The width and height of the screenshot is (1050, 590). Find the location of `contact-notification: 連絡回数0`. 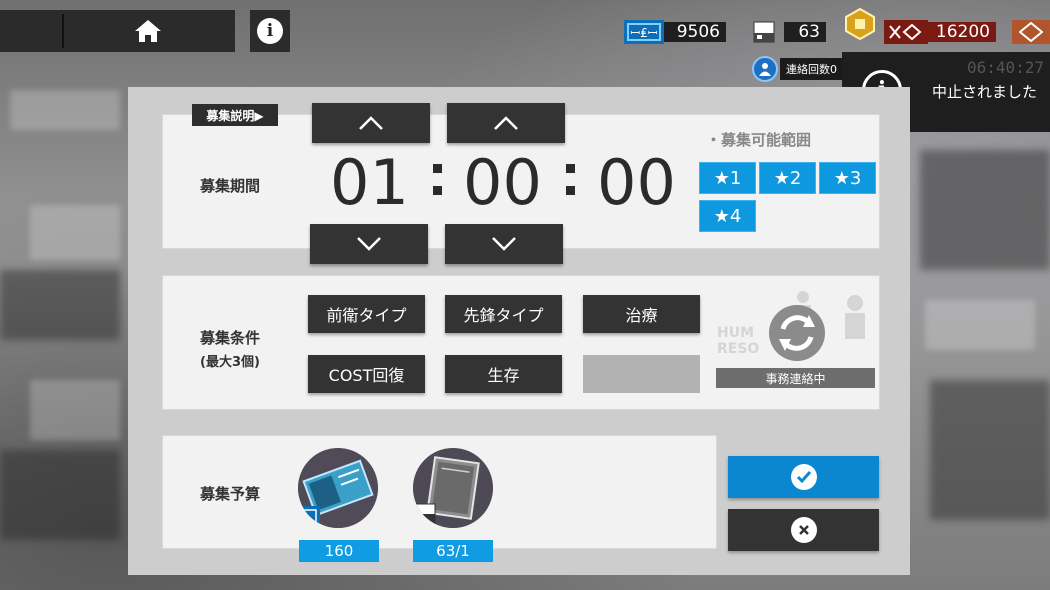

contact-notification: 連絡回数0 is located at coordinates (797, 69).